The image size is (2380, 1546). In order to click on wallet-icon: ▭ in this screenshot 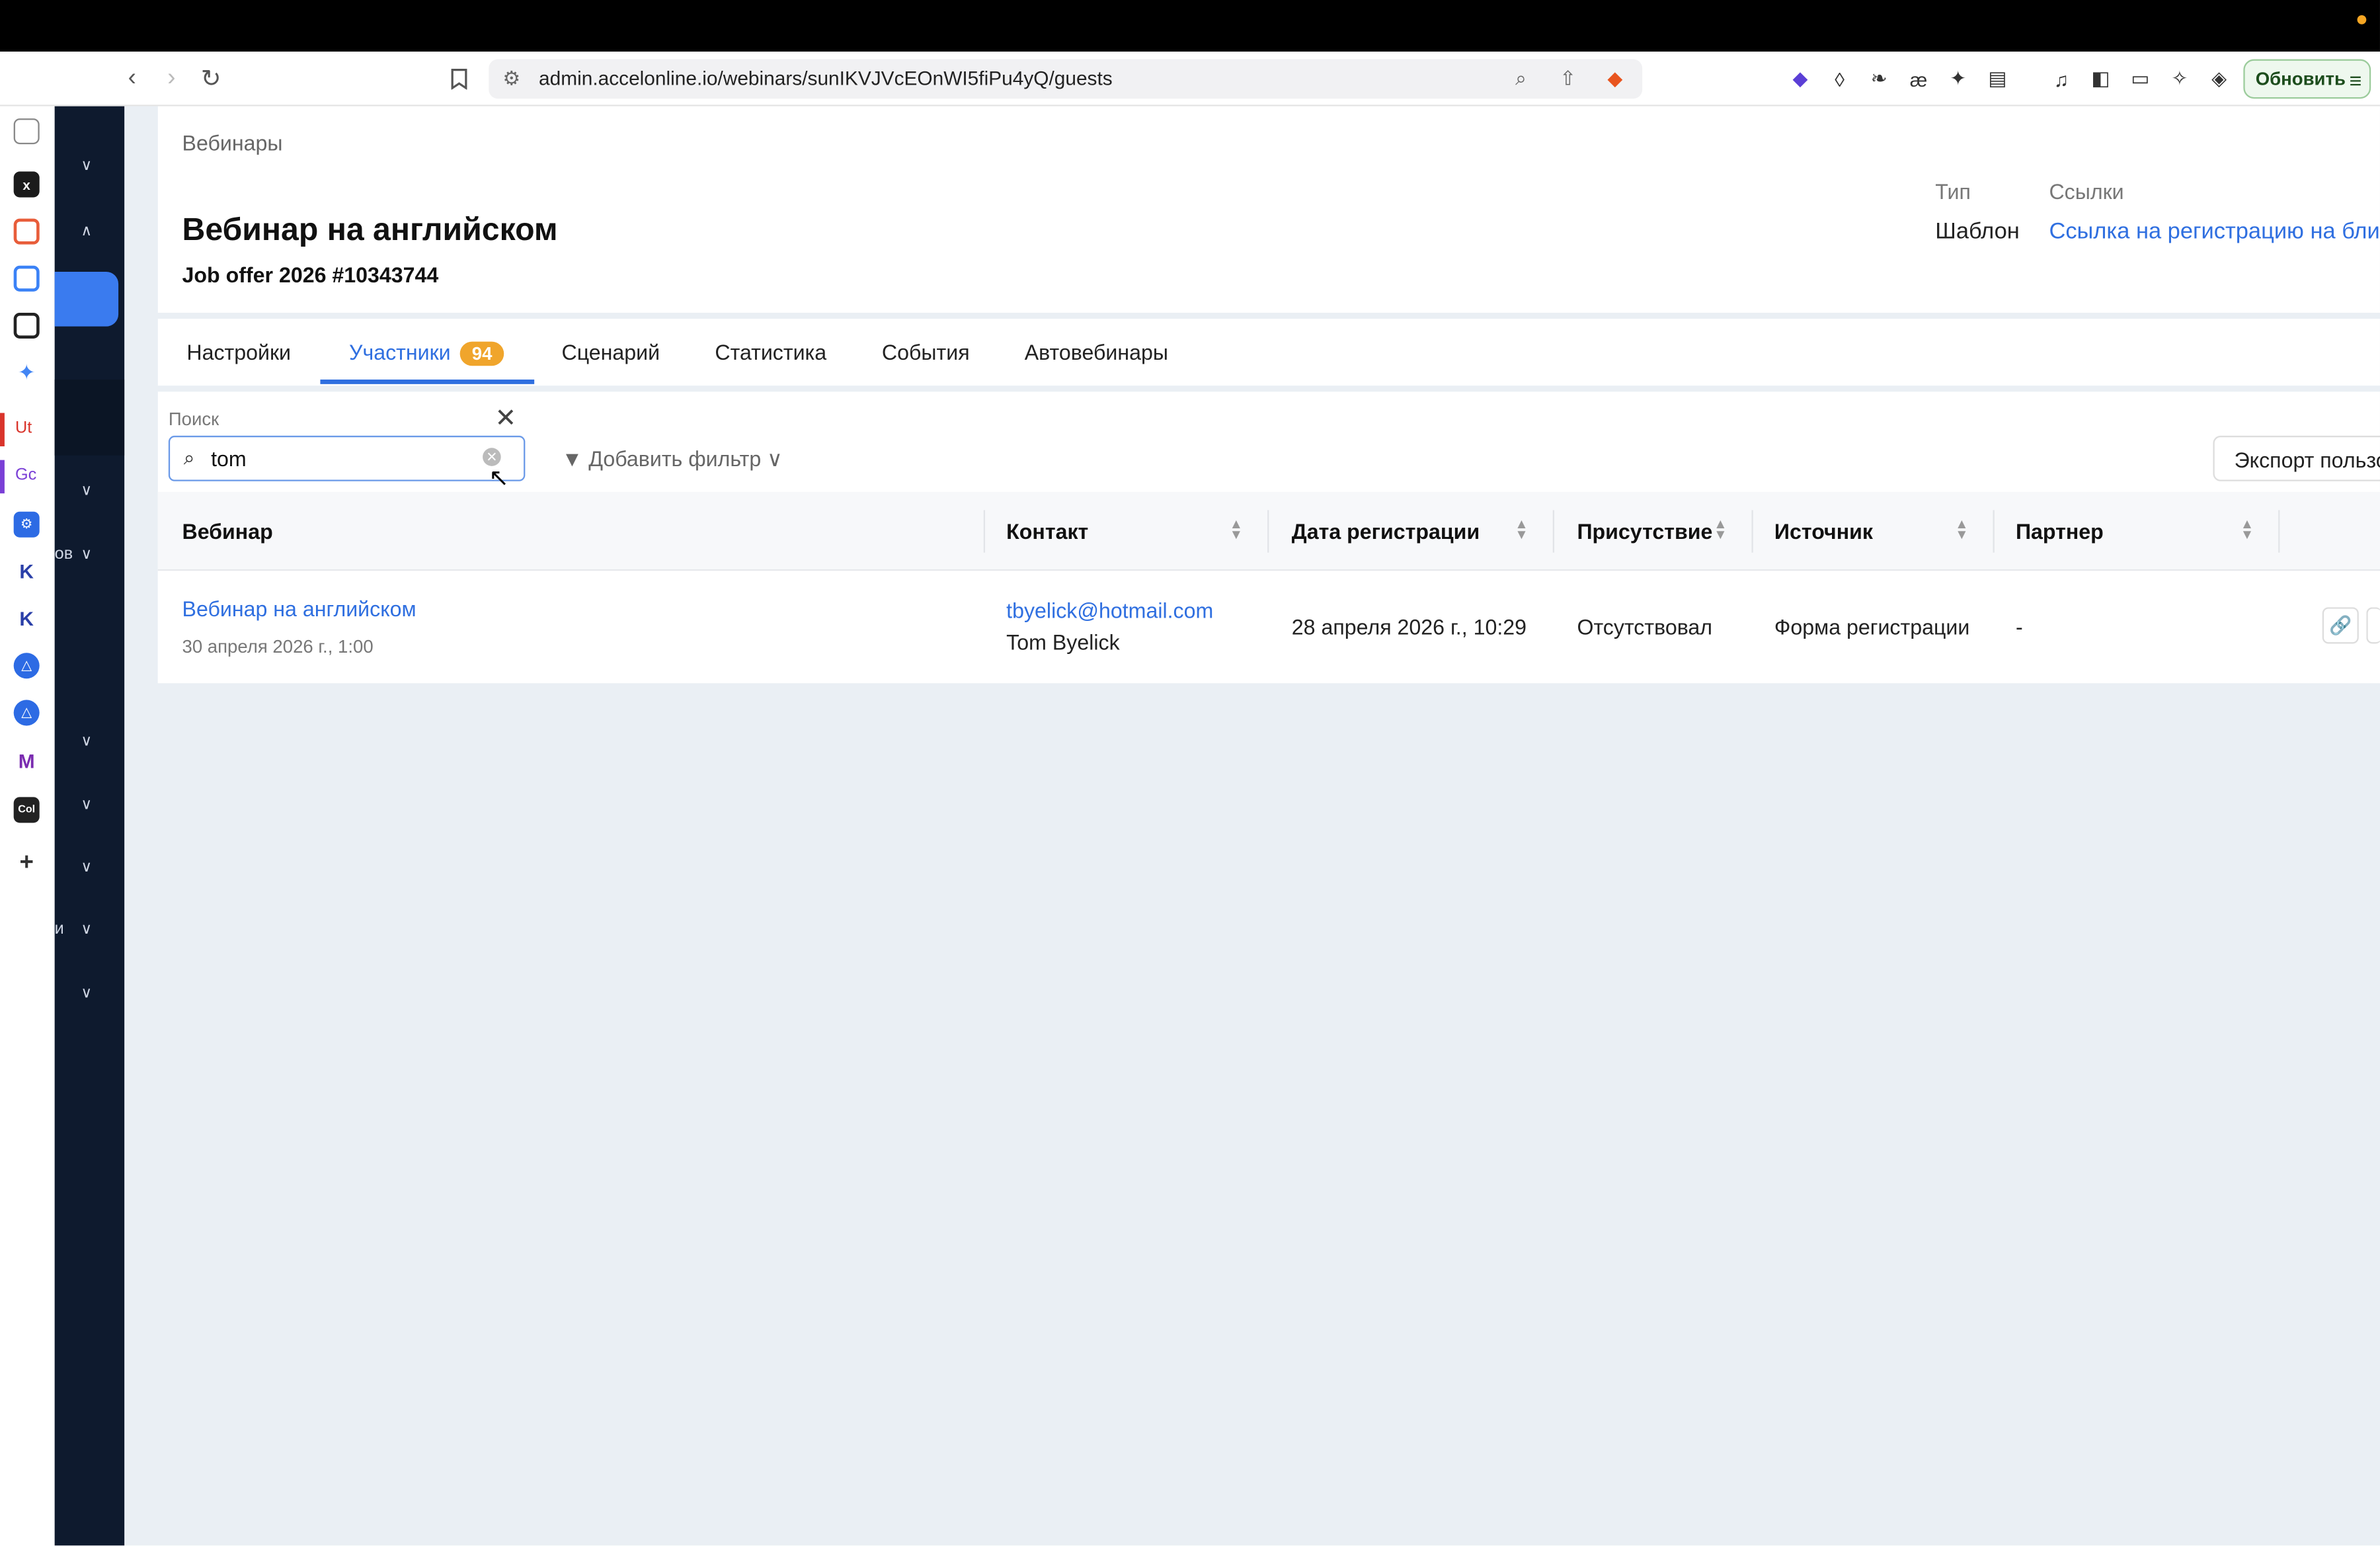, I will do `click(2140, 78)`.